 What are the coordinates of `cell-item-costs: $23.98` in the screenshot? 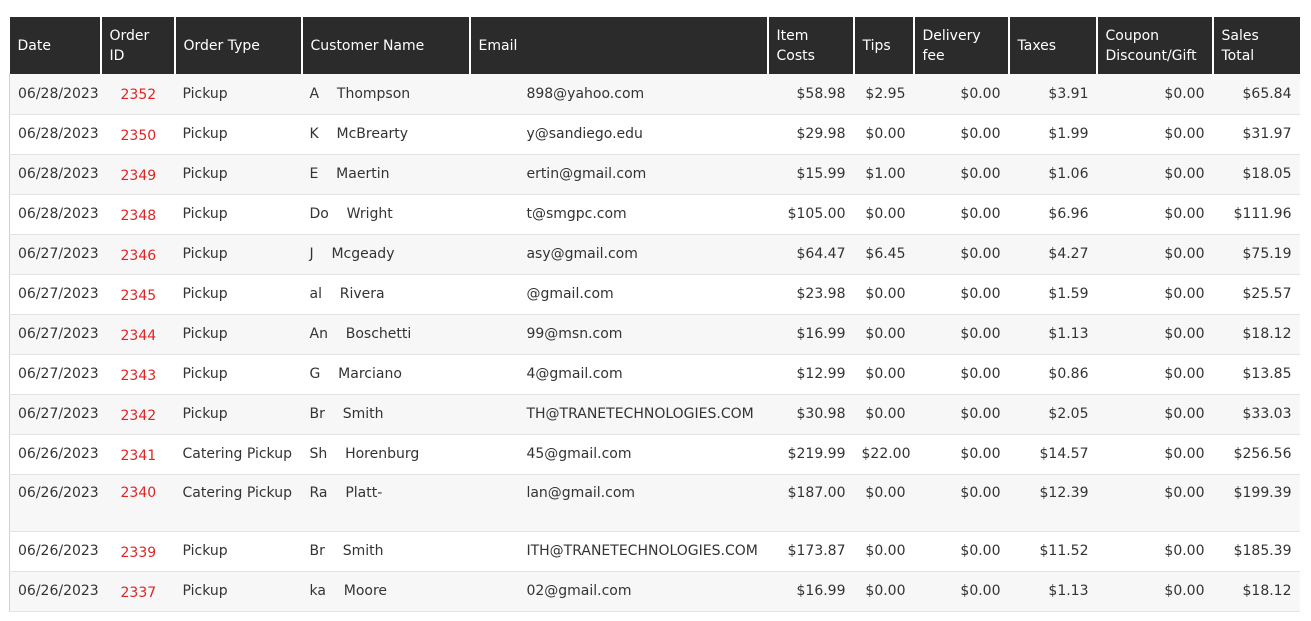 It's located at (810, 294).